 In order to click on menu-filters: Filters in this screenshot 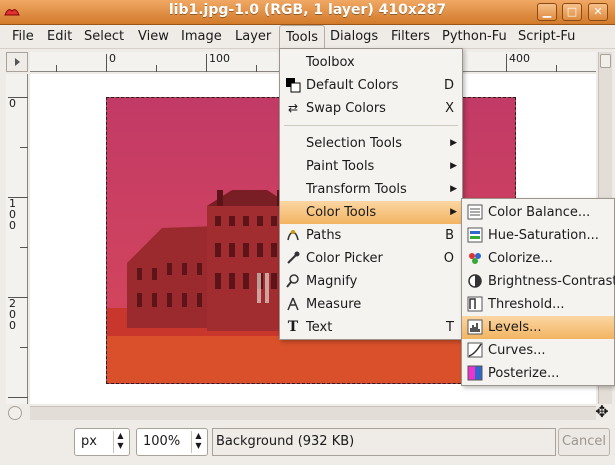, I will do `click(410, 37)`.